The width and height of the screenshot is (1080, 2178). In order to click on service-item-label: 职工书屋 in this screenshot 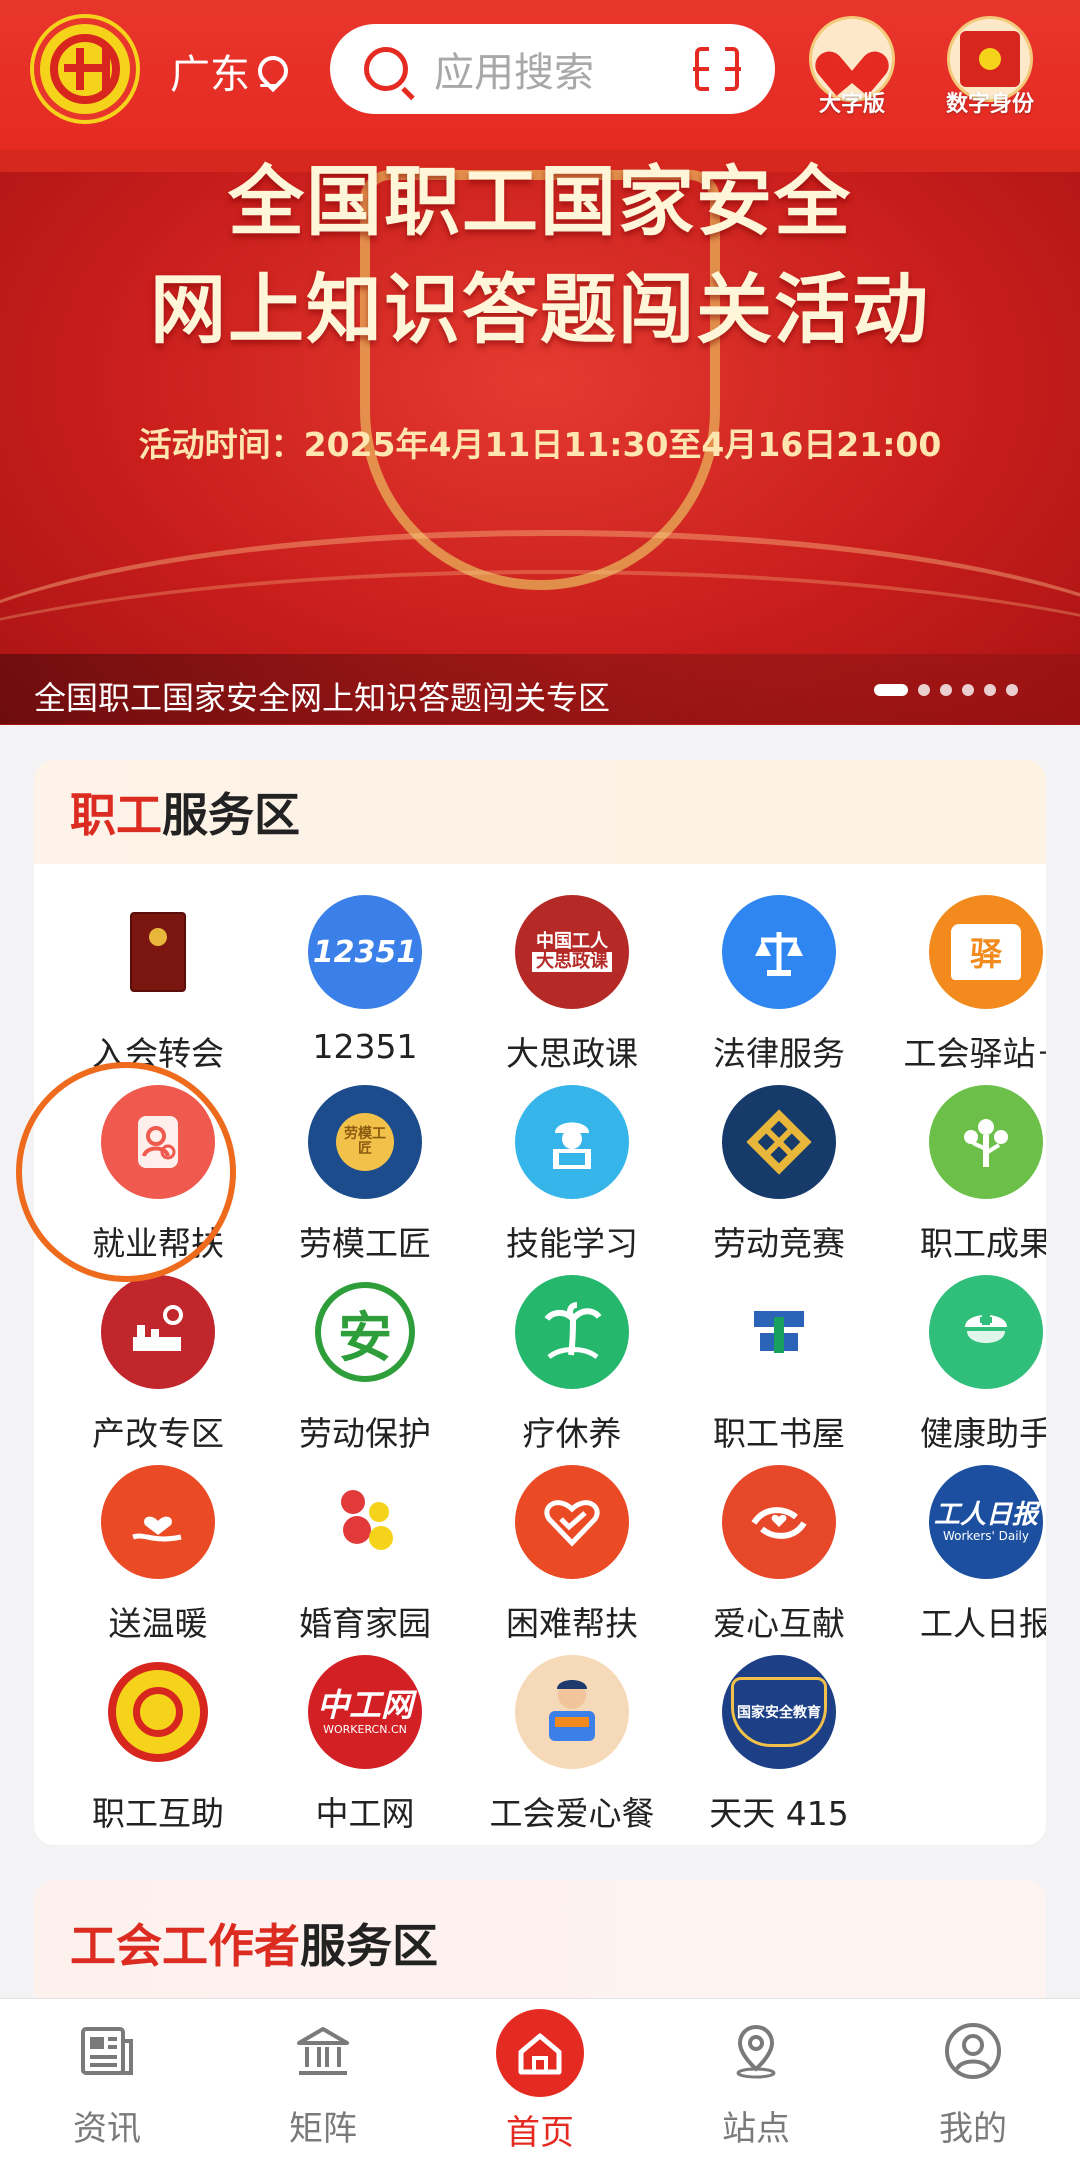, I will do `click(779, 1433)`.